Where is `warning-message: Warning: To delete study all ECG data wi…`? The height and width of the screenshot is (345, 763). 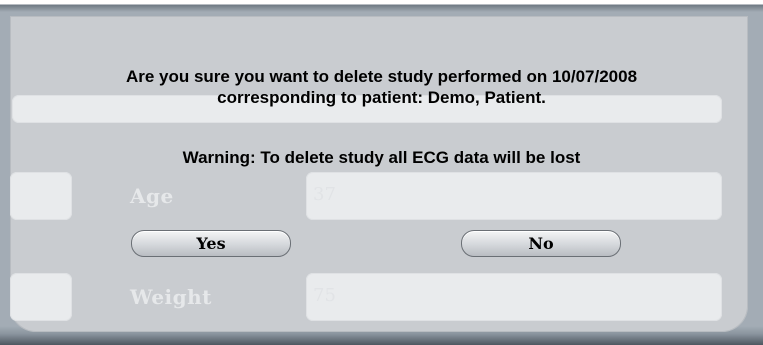
warning-message: Warning: To delete study all ECG data wi… is located at coordinates (381, 157).